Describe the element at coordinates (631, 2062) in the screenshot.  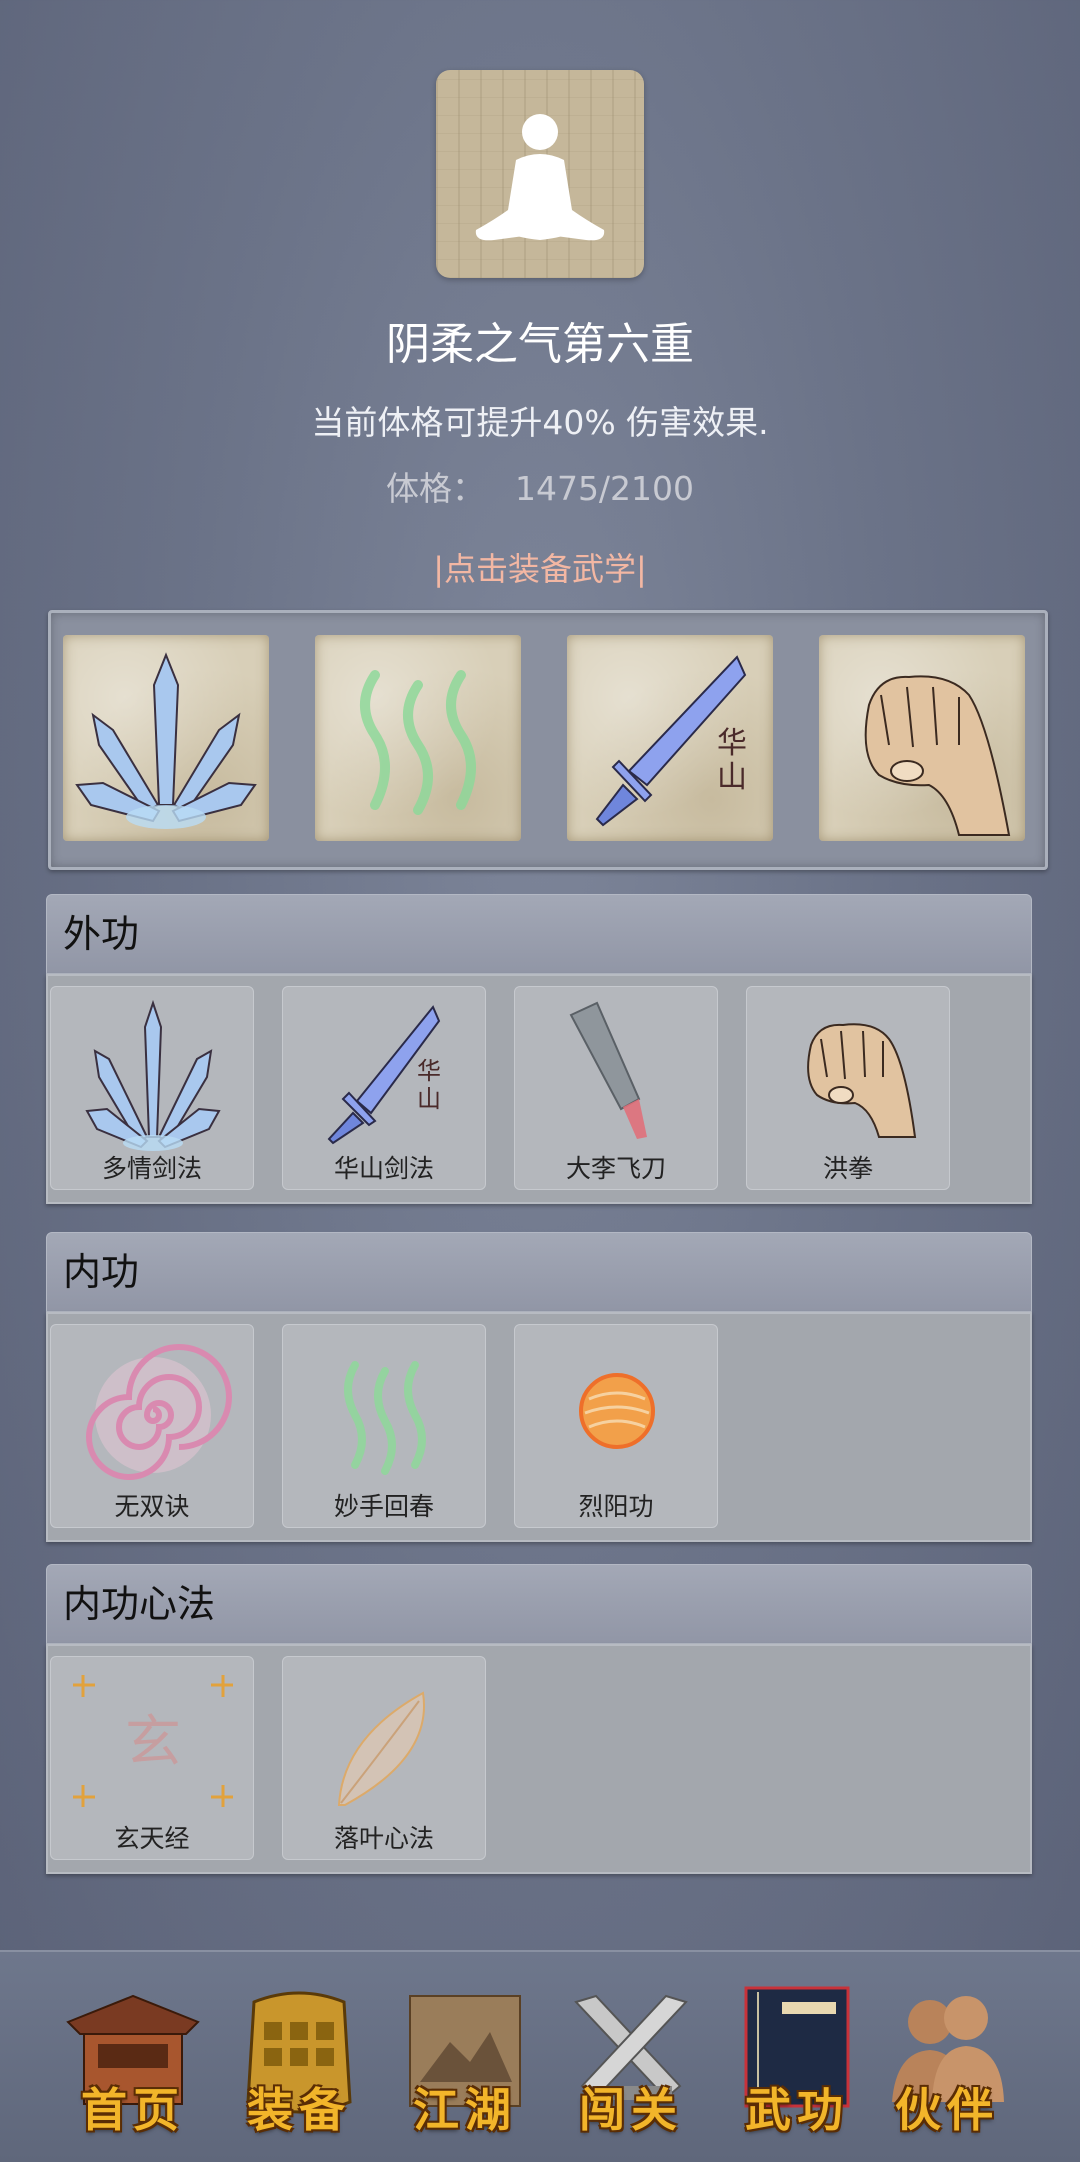
I see `nav-chuangguan: 闯关` at that location.